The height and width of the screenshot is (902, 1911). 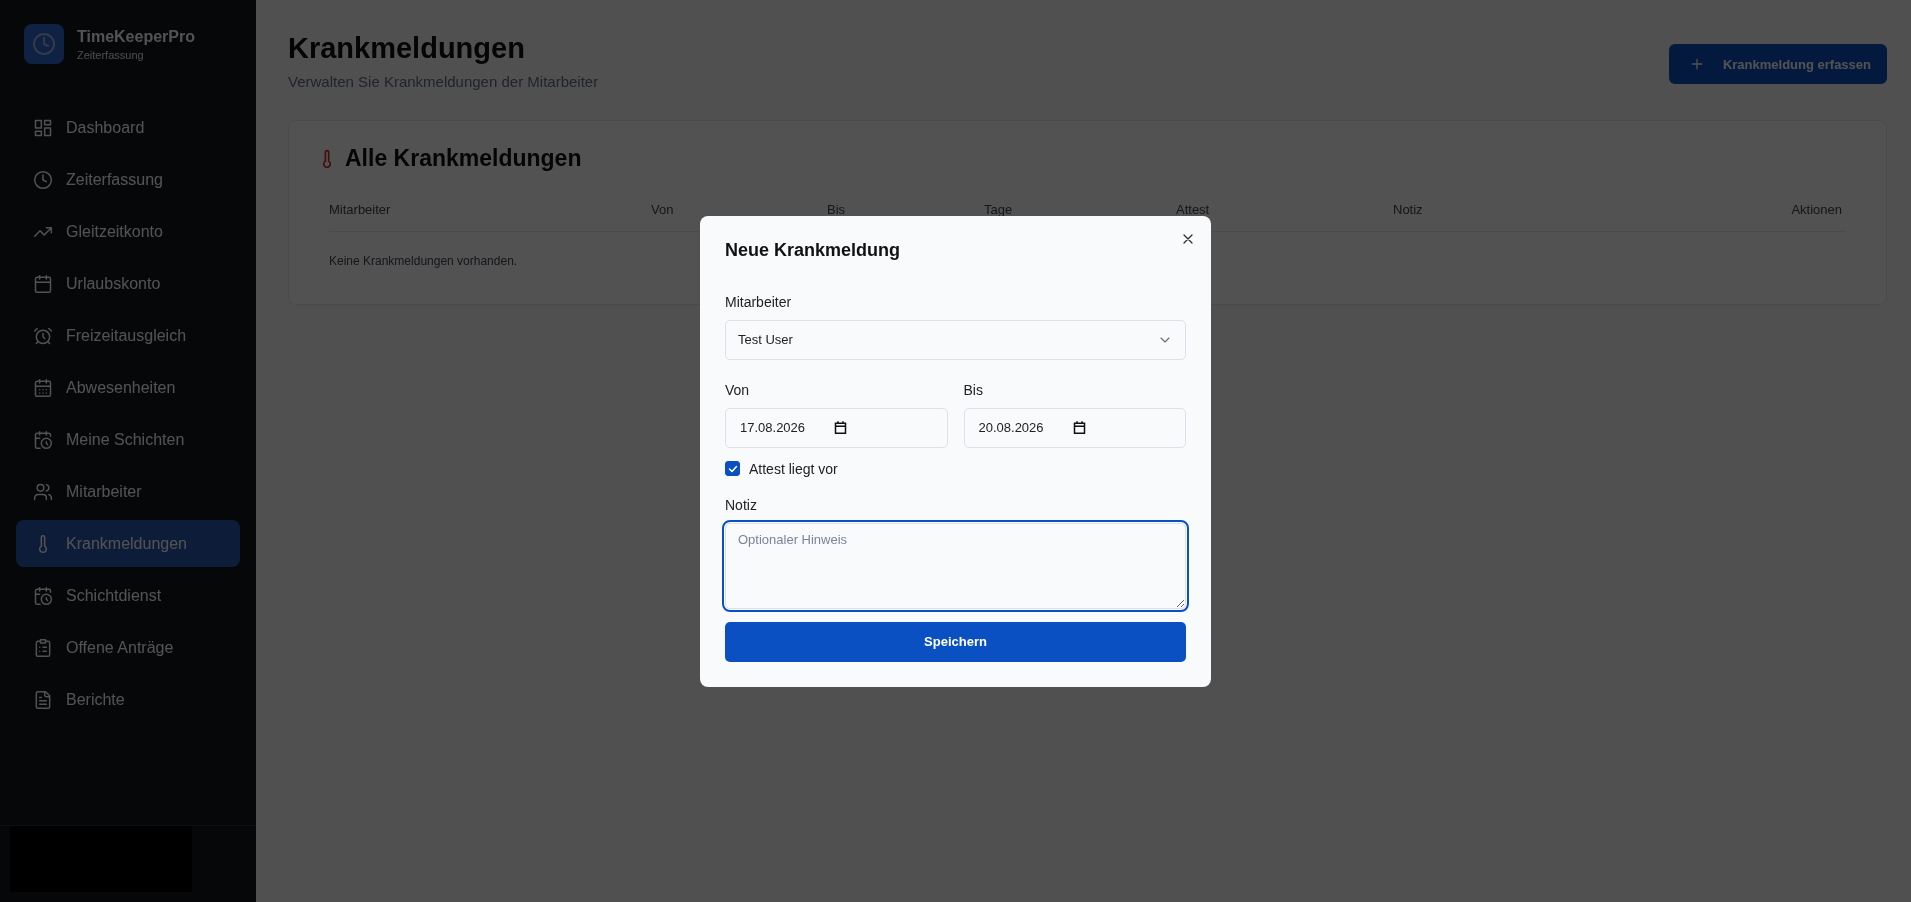 What do you see at coordinates (423, 261) in the screenshot?
I see `empty-message: Keine Krankmeldungen vorhanden.` at bounding box center [423, 261].